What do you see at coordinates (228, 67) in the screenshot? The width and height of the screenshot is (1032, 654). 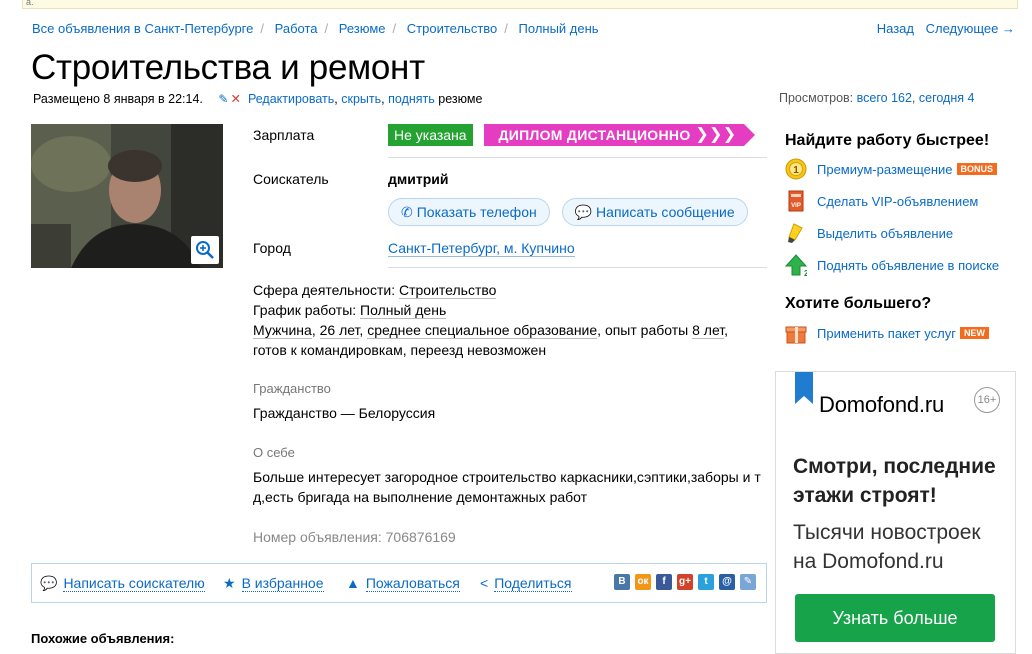 I see `page-title: Строительства и ремонт` at bounding box center [228, 67].